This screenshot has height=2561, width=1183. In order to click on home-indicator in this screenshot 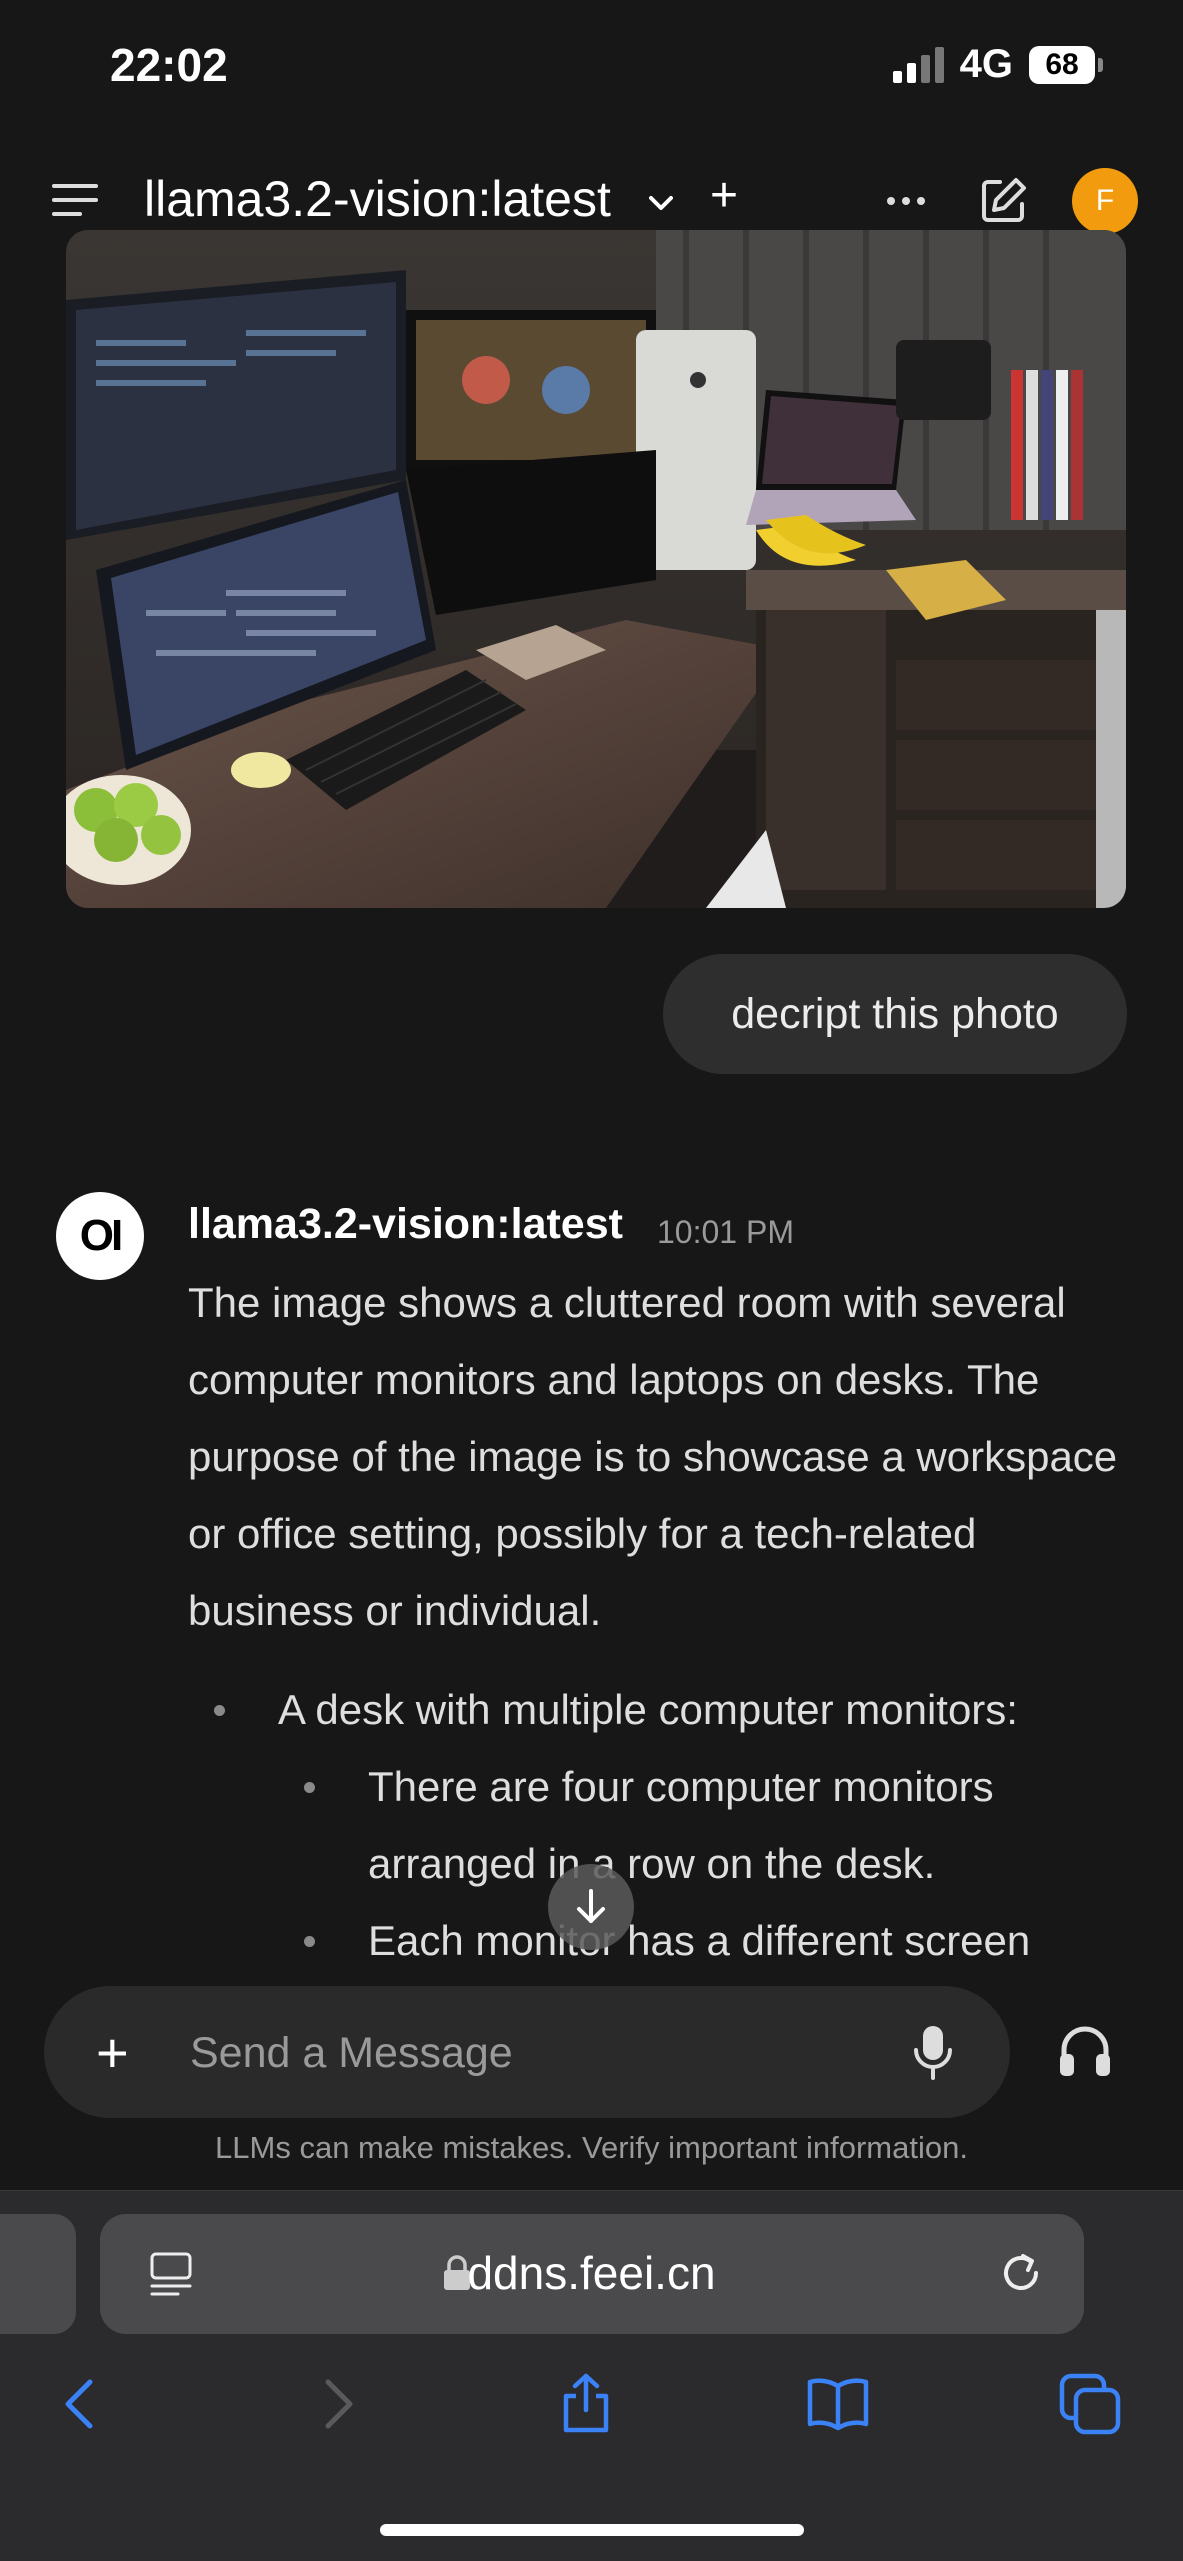, I will do `click(592, 2530)`.